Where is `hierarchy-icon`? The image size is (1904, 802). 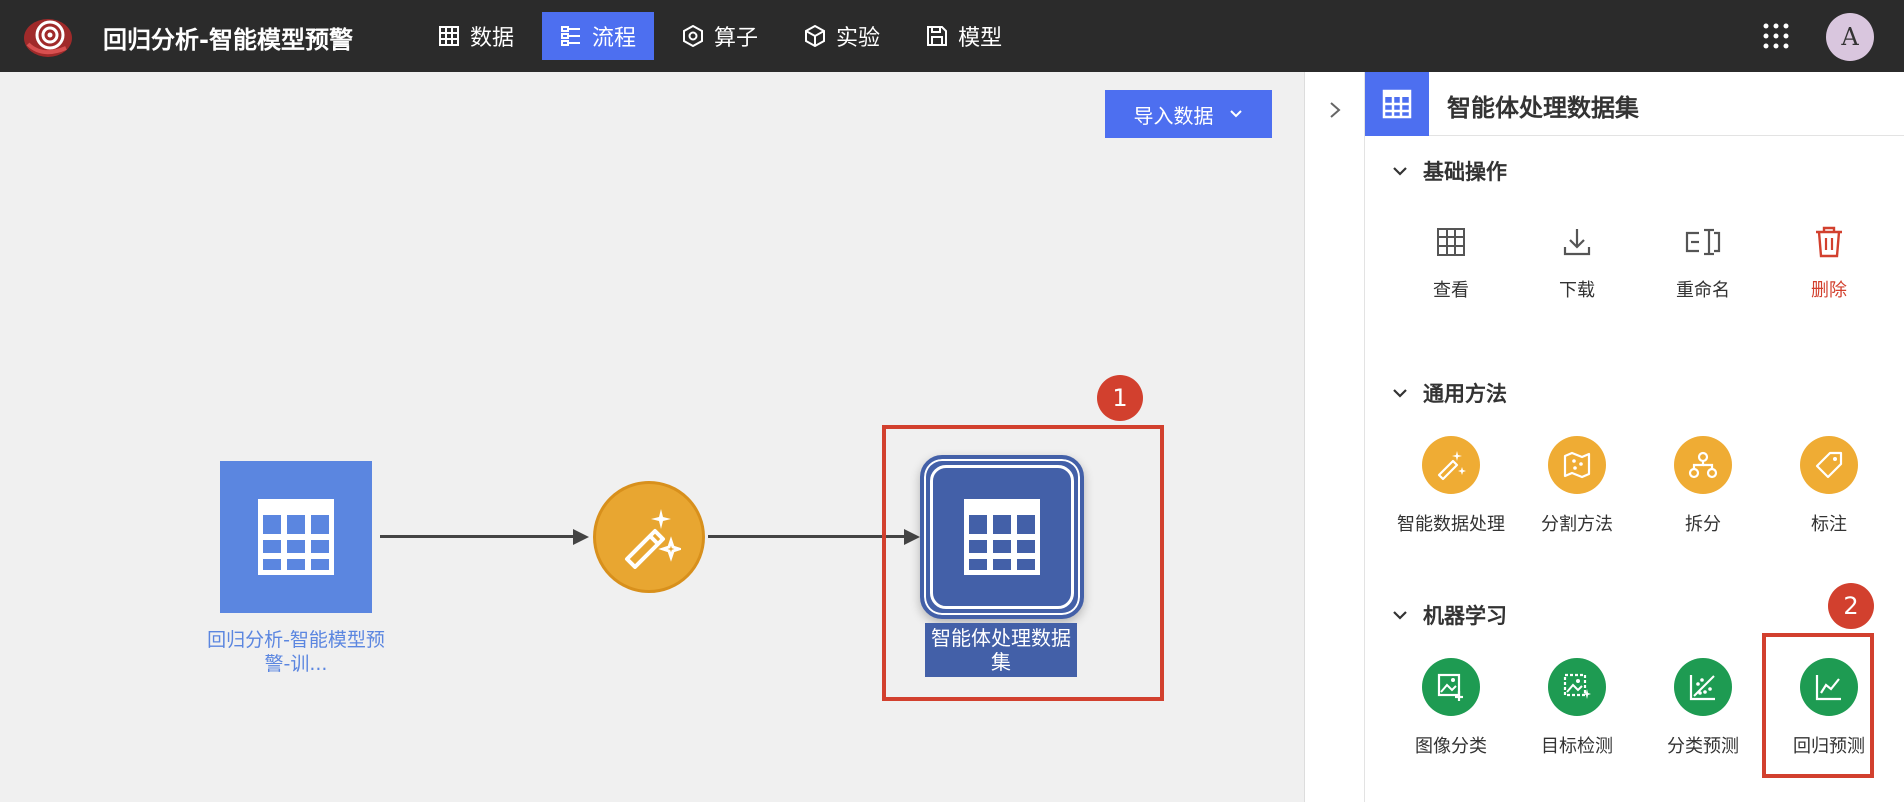
hierarchy-icon is located at coordinates (1703, 465).